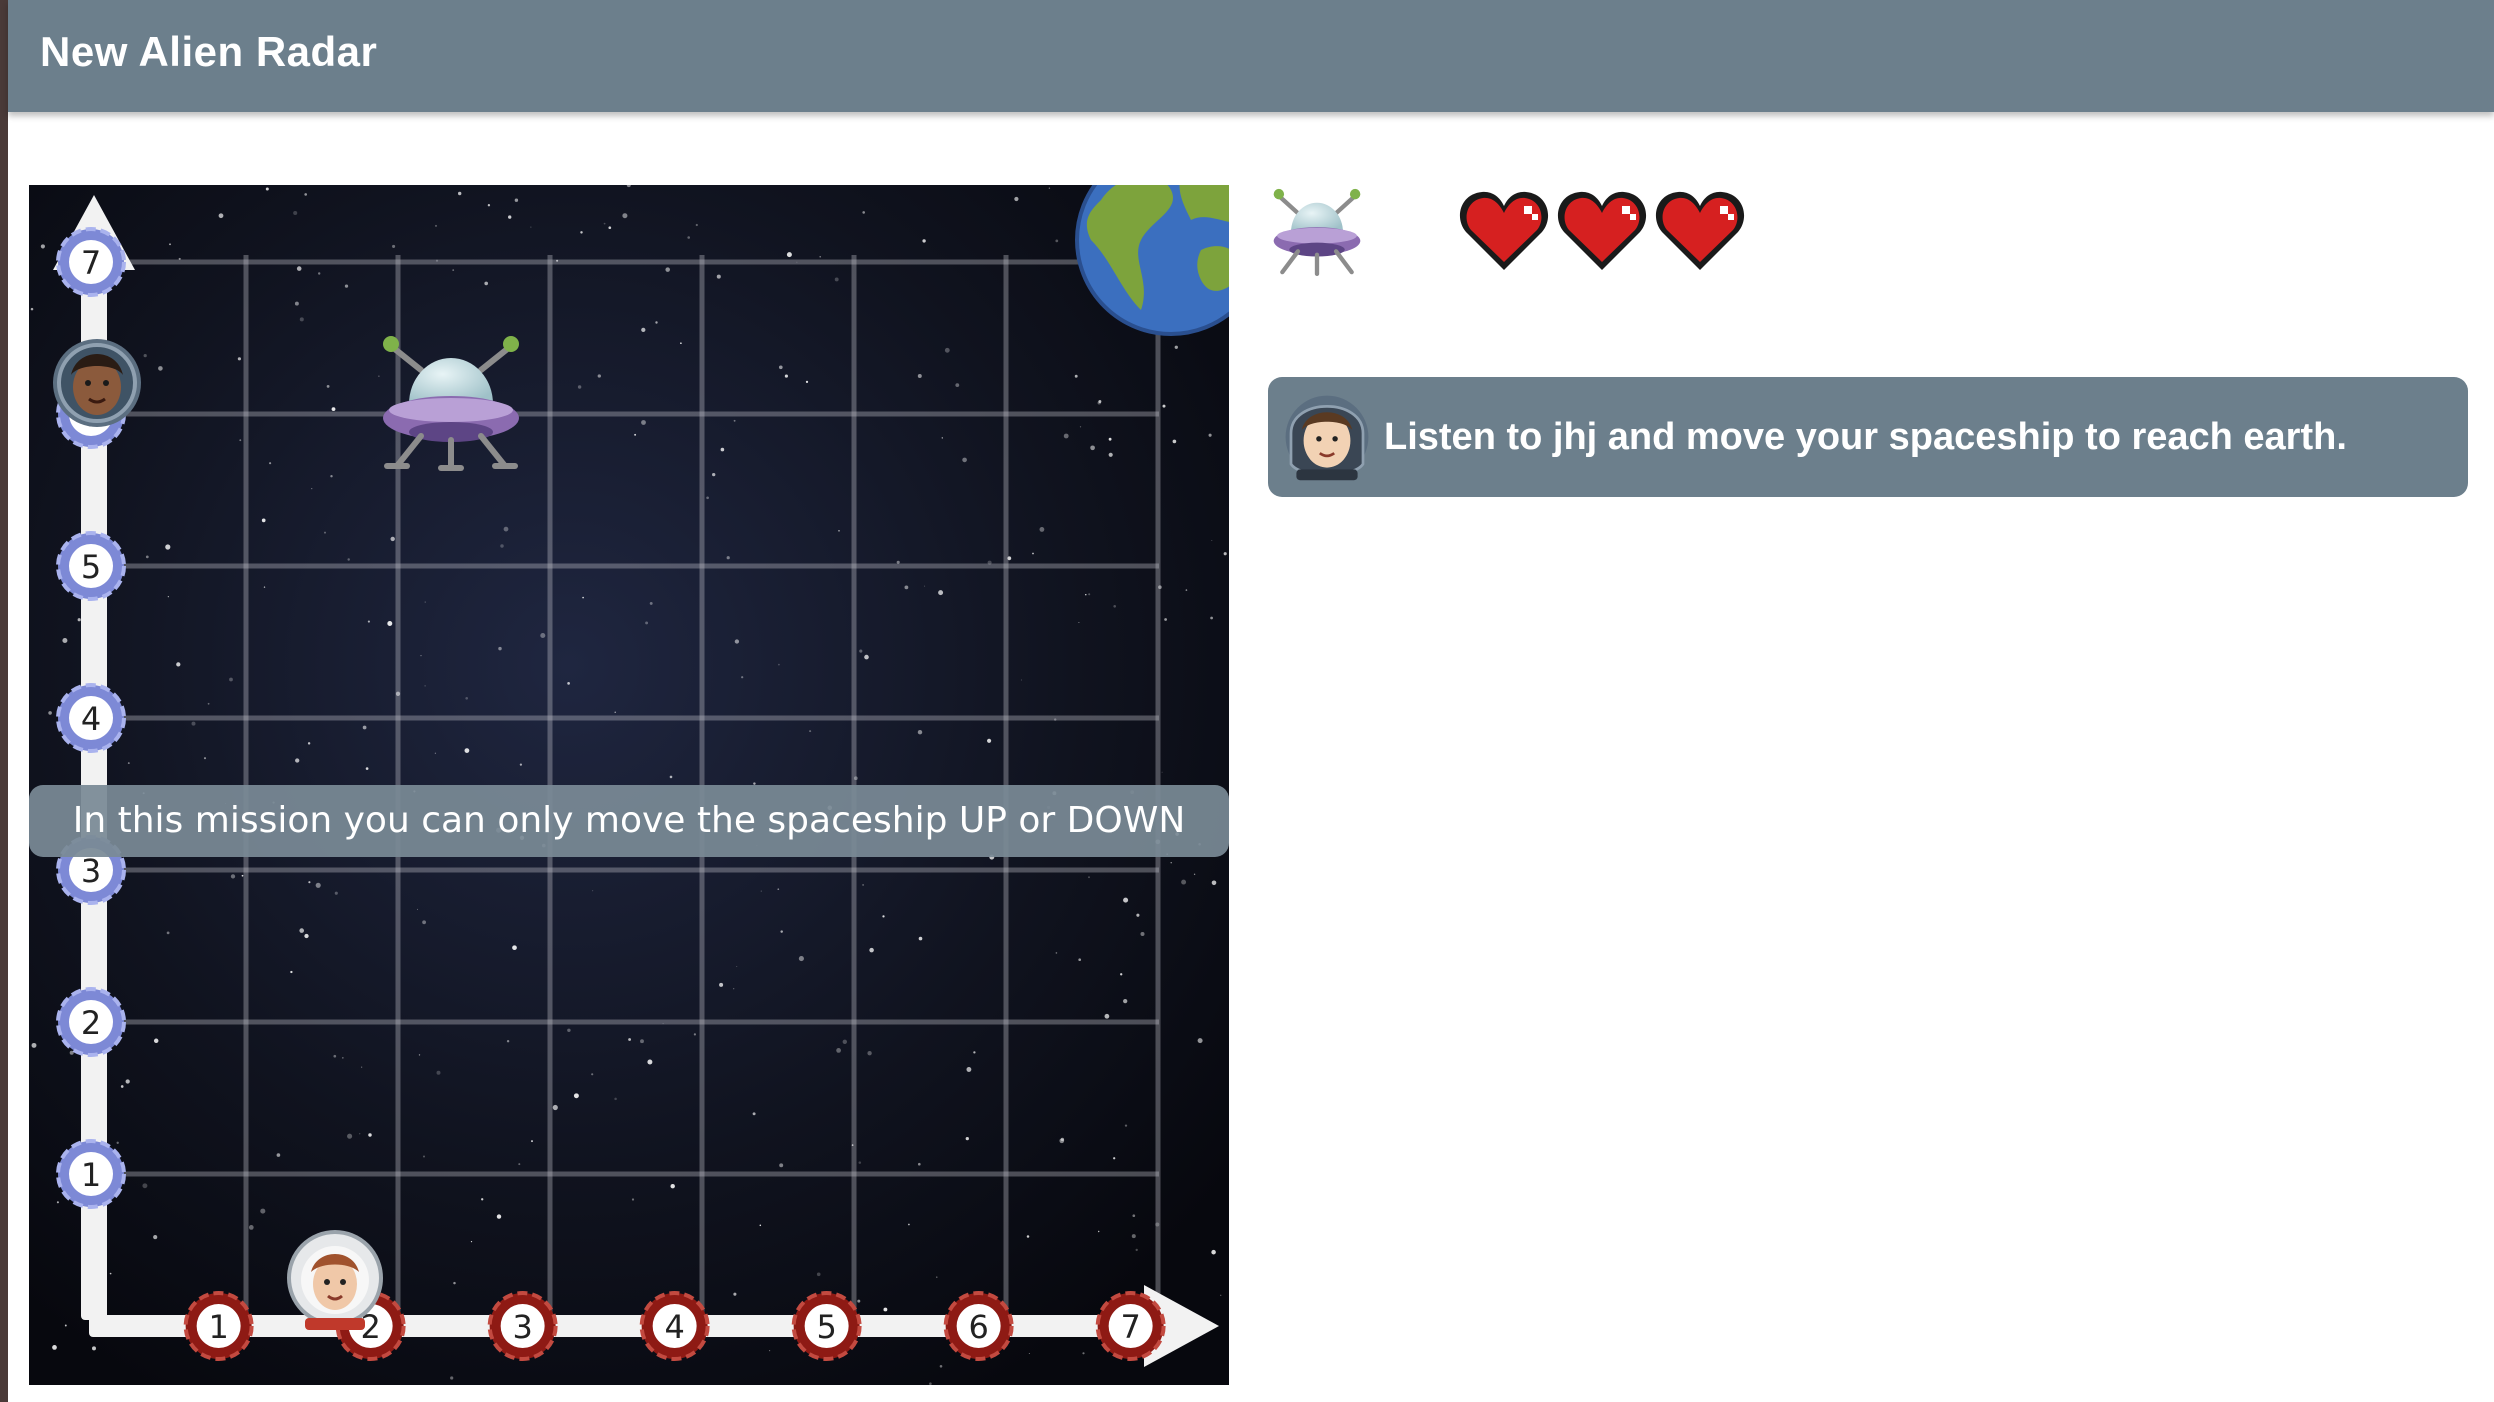 Image resolution: width=2494 pixels, height=1402 pixels. I want to click on x-axis-label: 3, so click(522, 1326).